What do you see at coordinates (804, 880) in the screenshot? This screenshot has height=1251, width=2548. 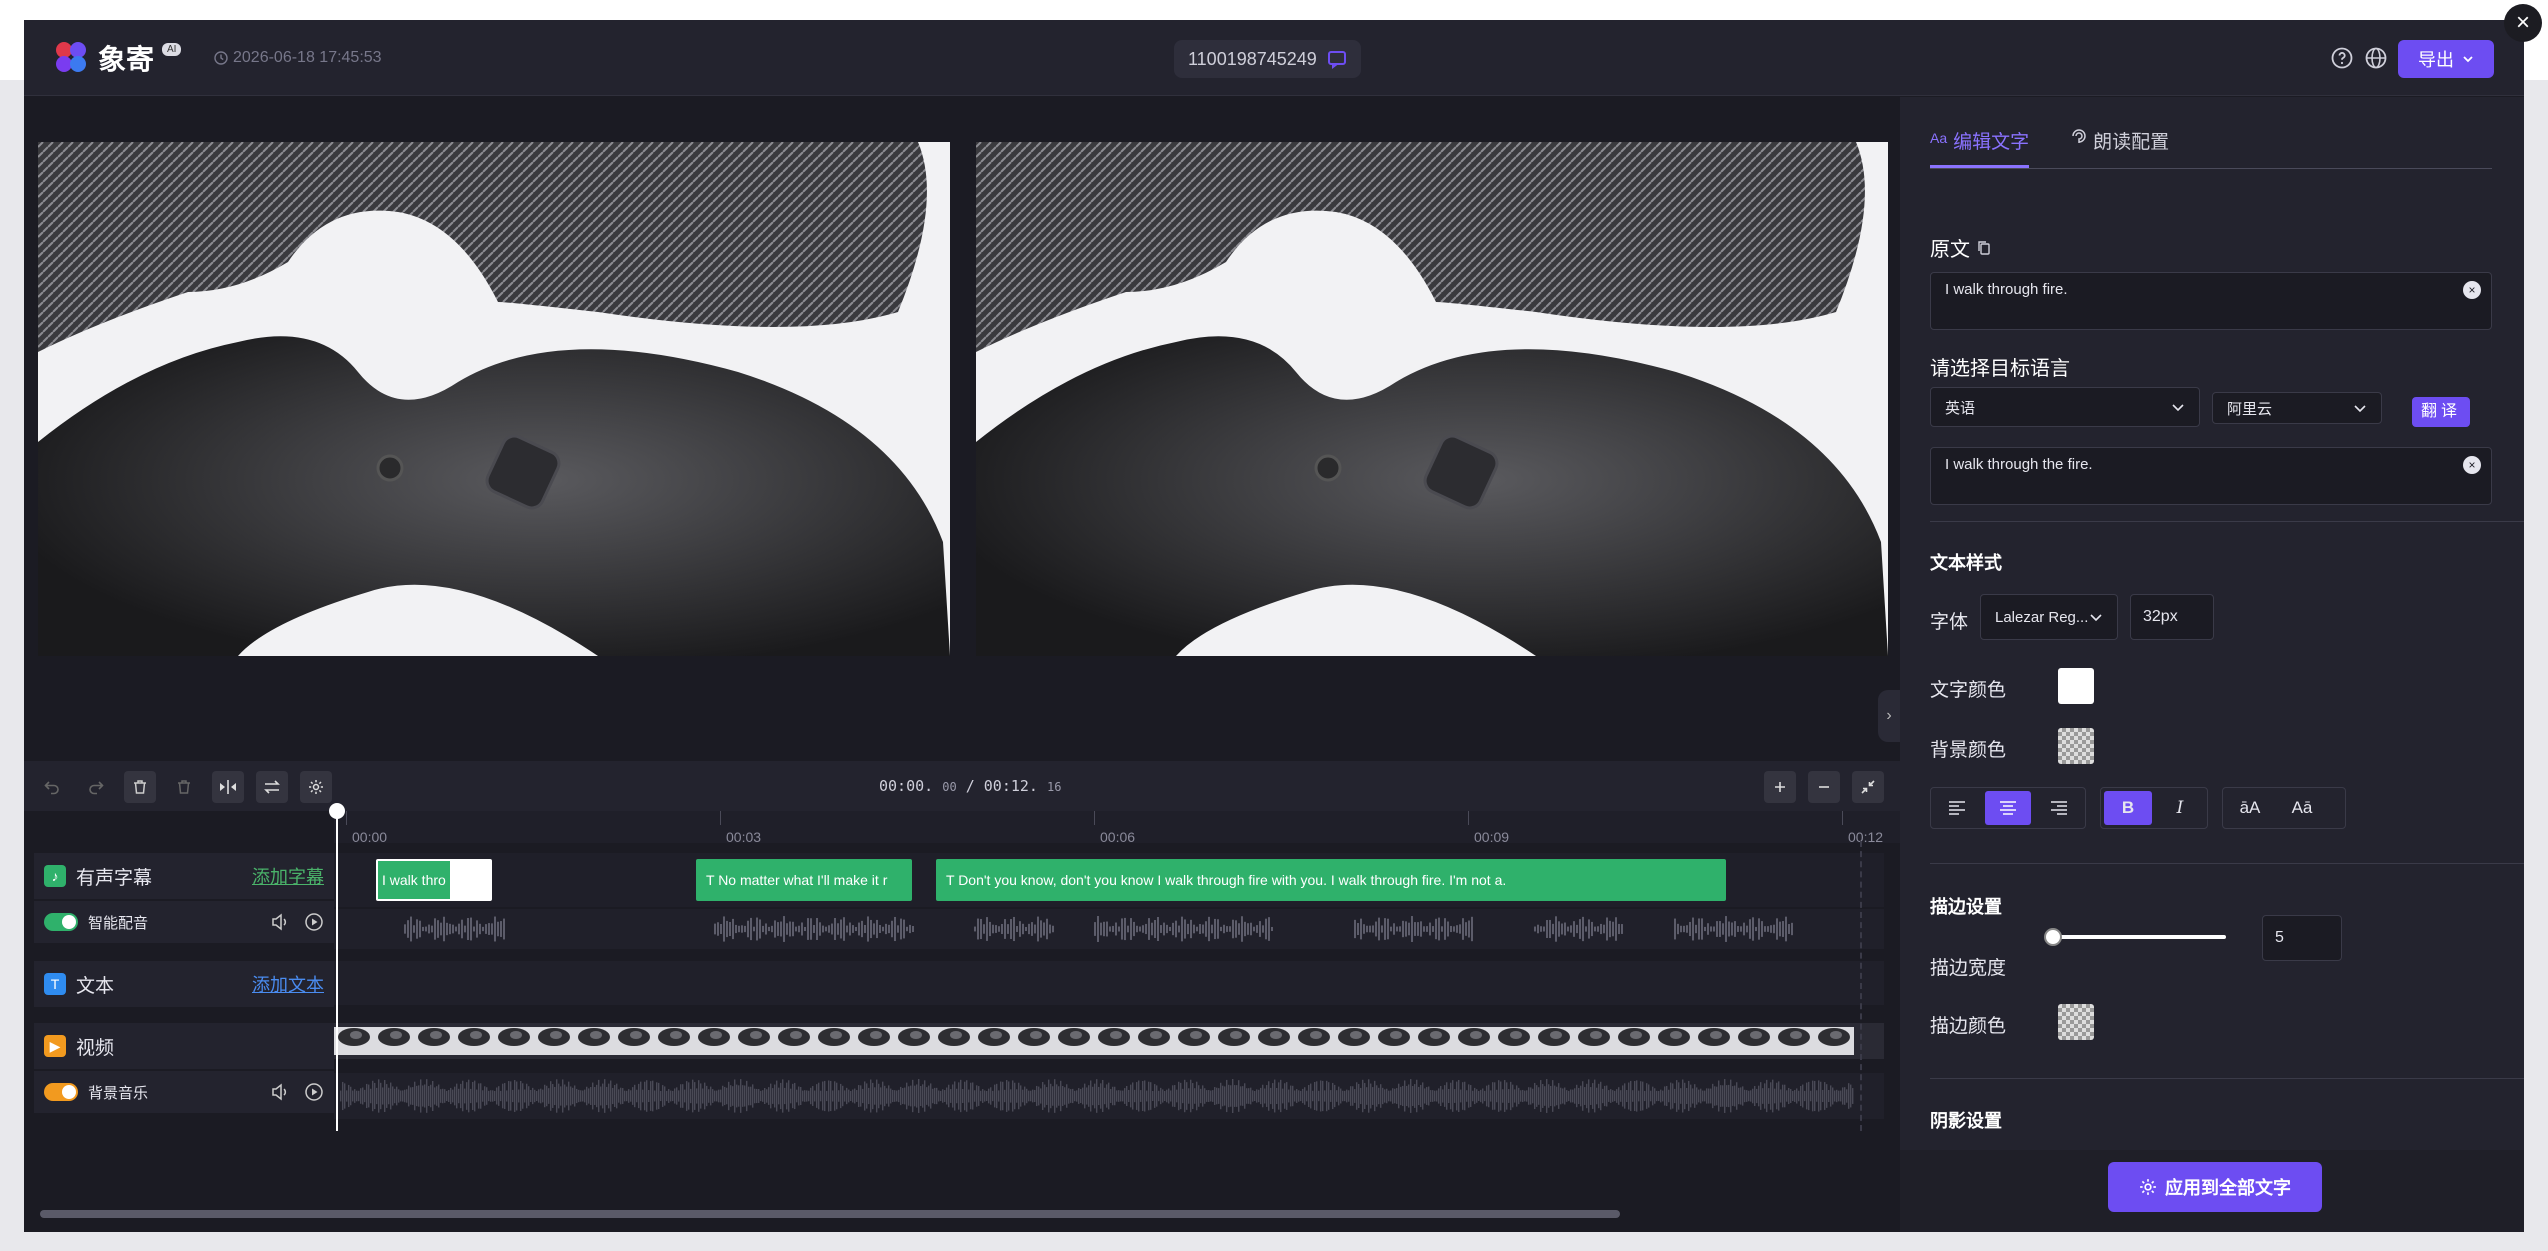 I see `subtitle-clip: T No matter what I'll make it r` at bounding box center [804, 880].